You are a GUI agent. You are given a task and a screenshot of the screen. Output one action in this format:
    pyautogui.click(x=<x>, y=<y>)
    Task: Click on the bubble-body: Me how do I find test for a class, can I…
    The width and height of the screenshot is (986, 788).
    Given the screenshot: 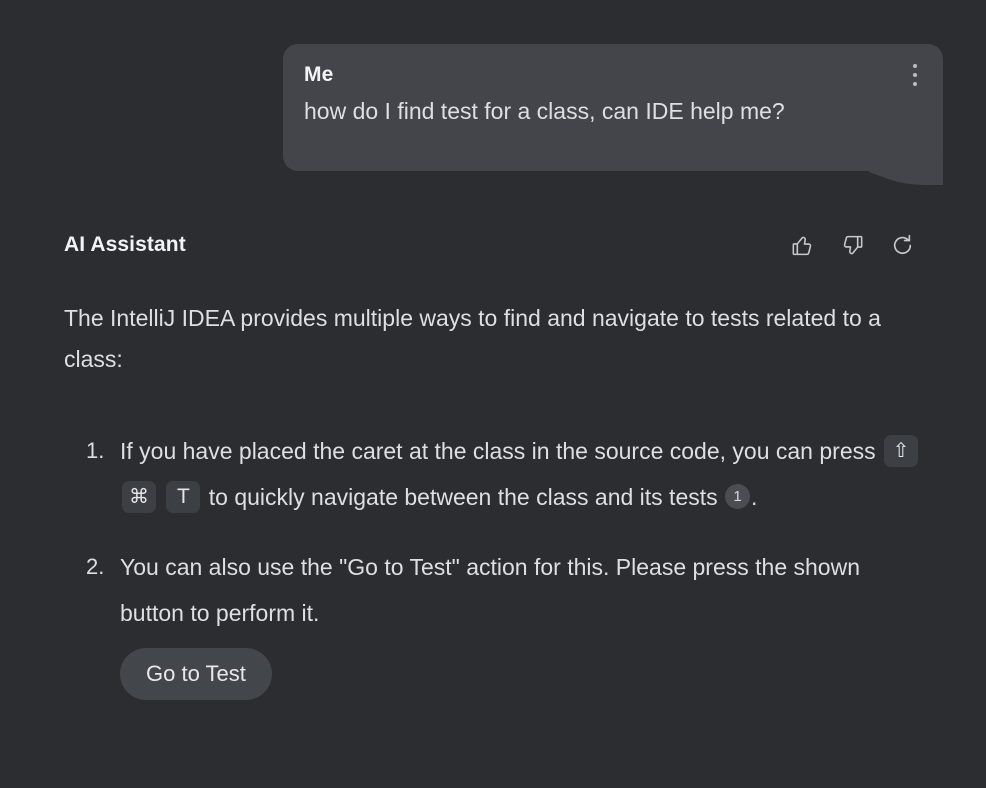 What is the action you would take?
    pyautogui.click(x=613, y=107)
    